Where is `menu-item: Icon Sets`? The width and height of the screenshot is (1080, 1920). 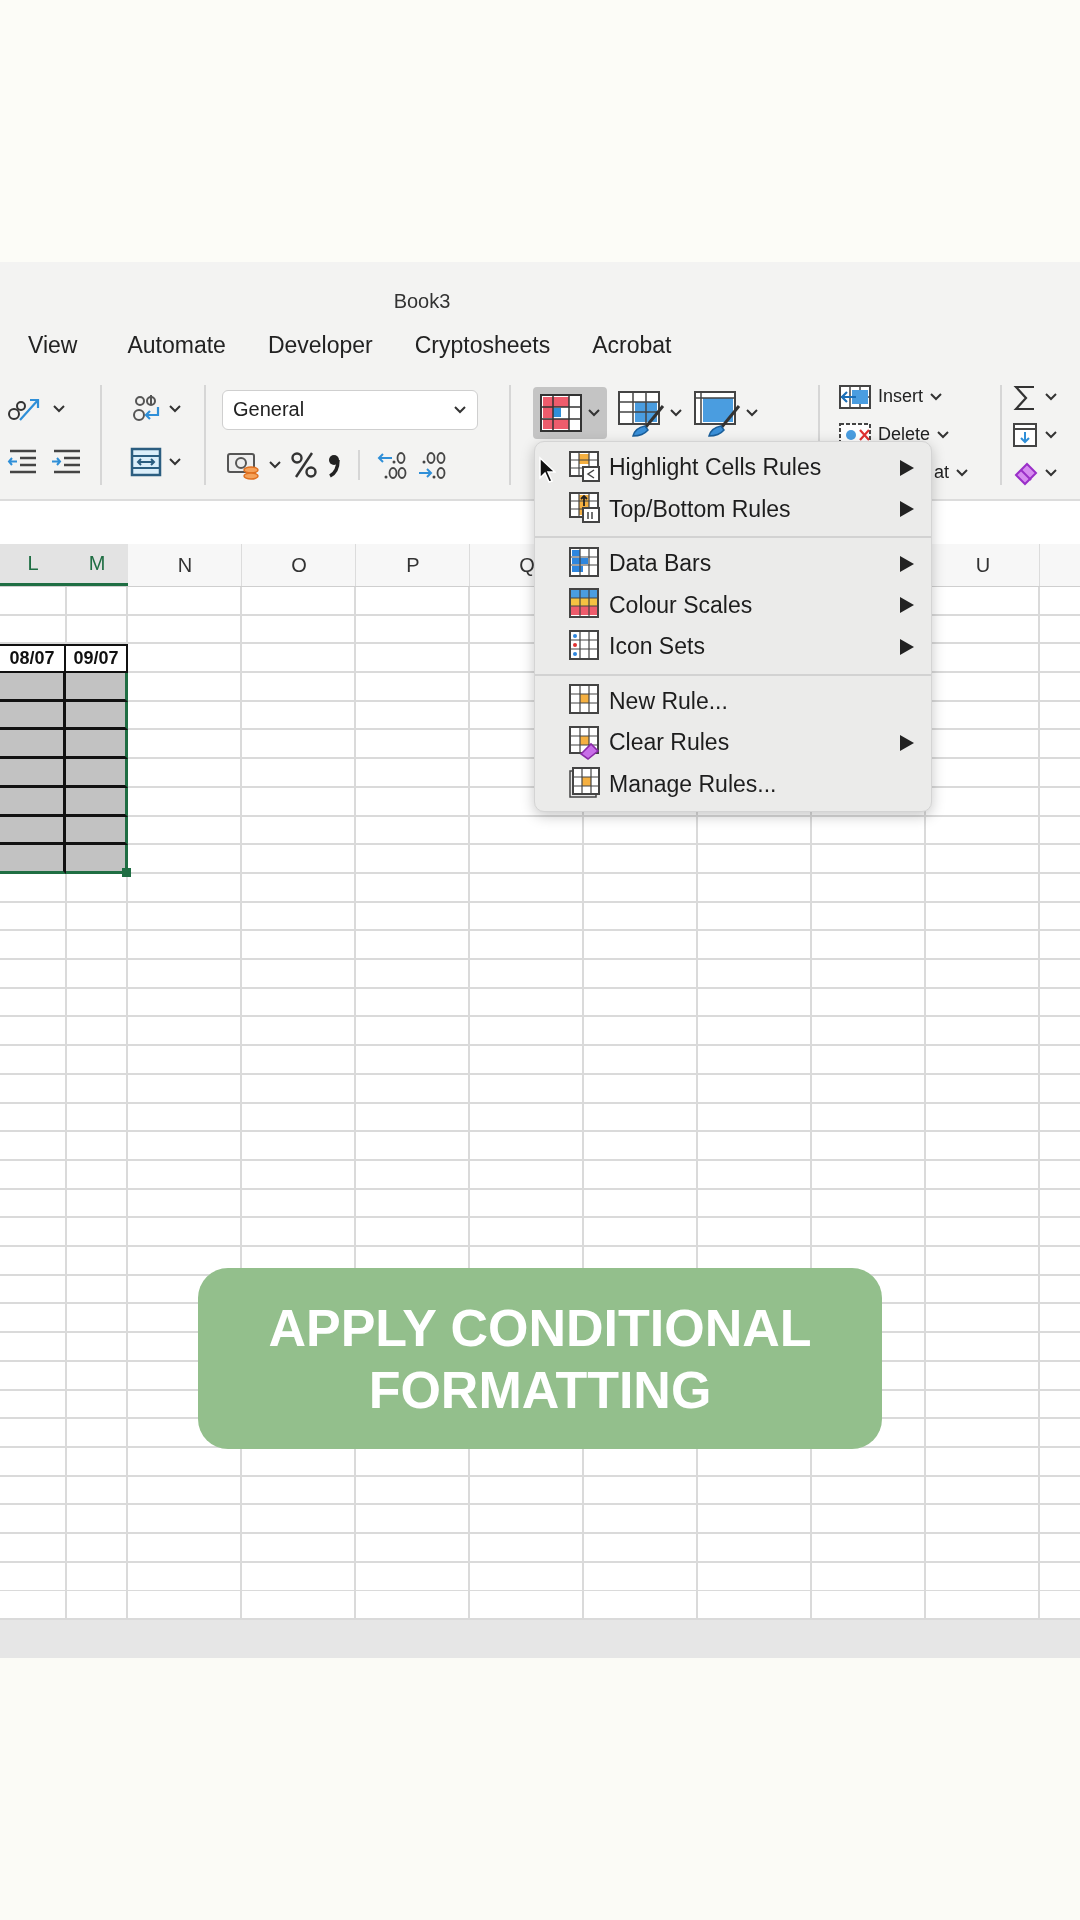 menu-item: Icon Sets is located at coordinates (653, 647).